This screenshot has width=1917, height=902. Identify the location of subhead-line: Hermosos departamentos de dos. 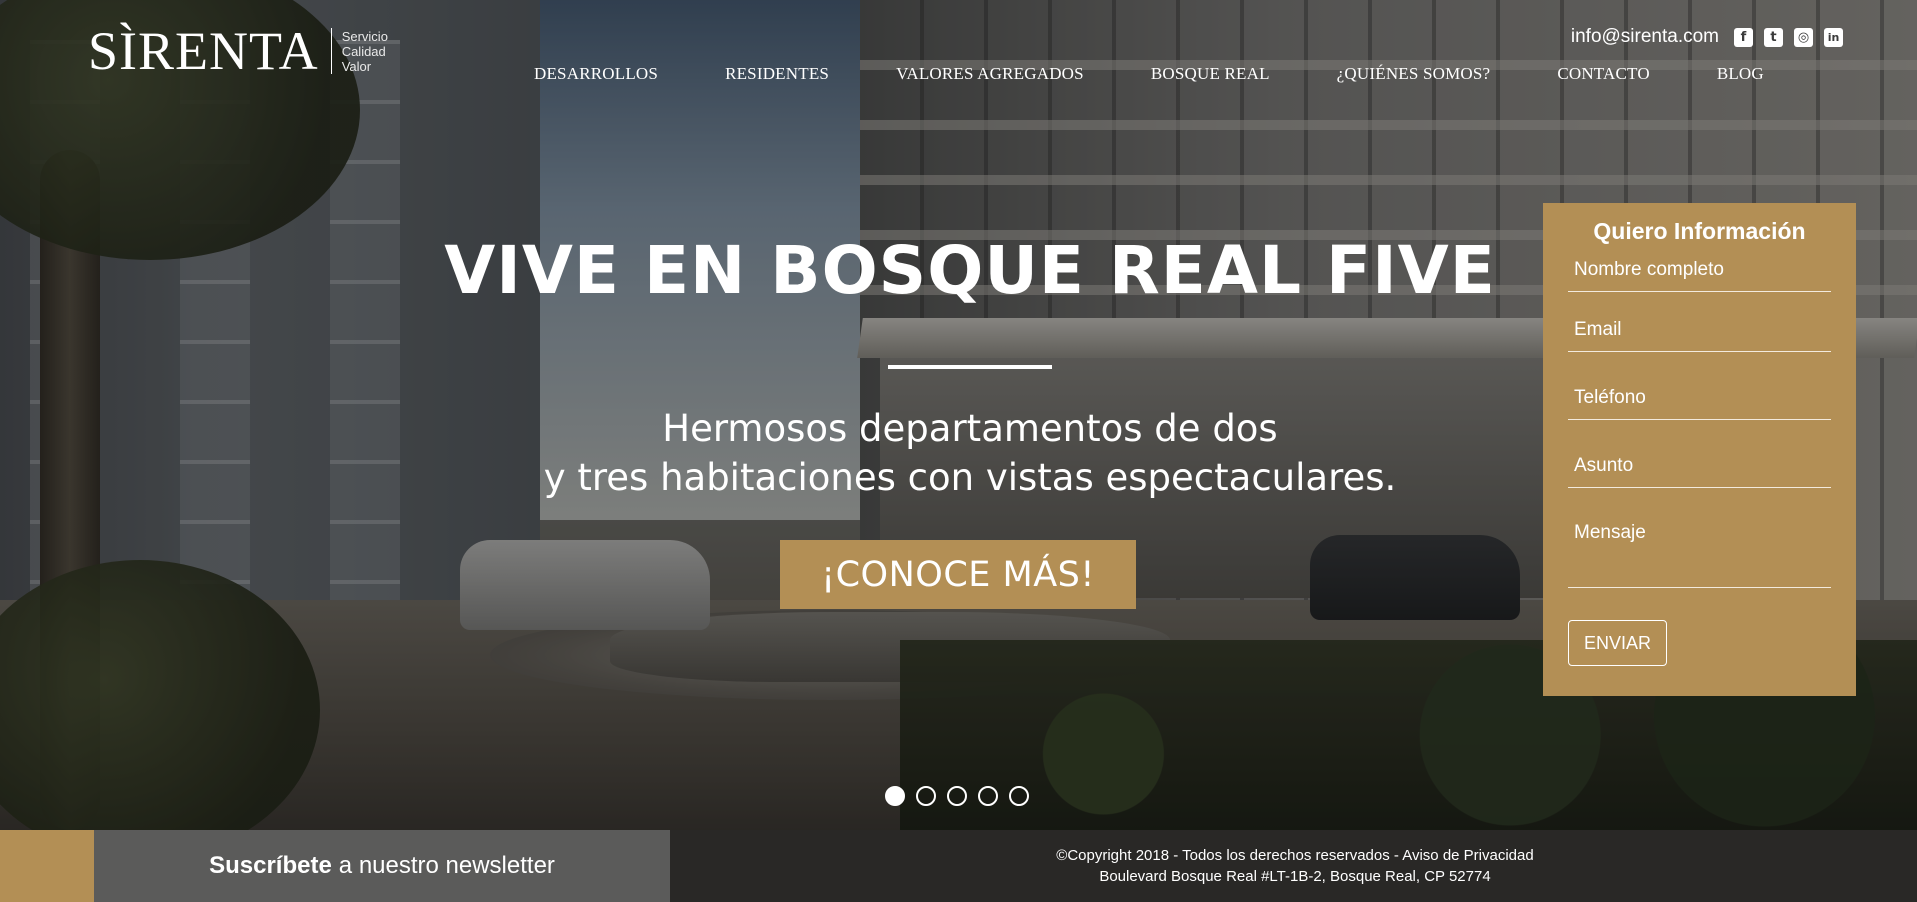
(970, 428).